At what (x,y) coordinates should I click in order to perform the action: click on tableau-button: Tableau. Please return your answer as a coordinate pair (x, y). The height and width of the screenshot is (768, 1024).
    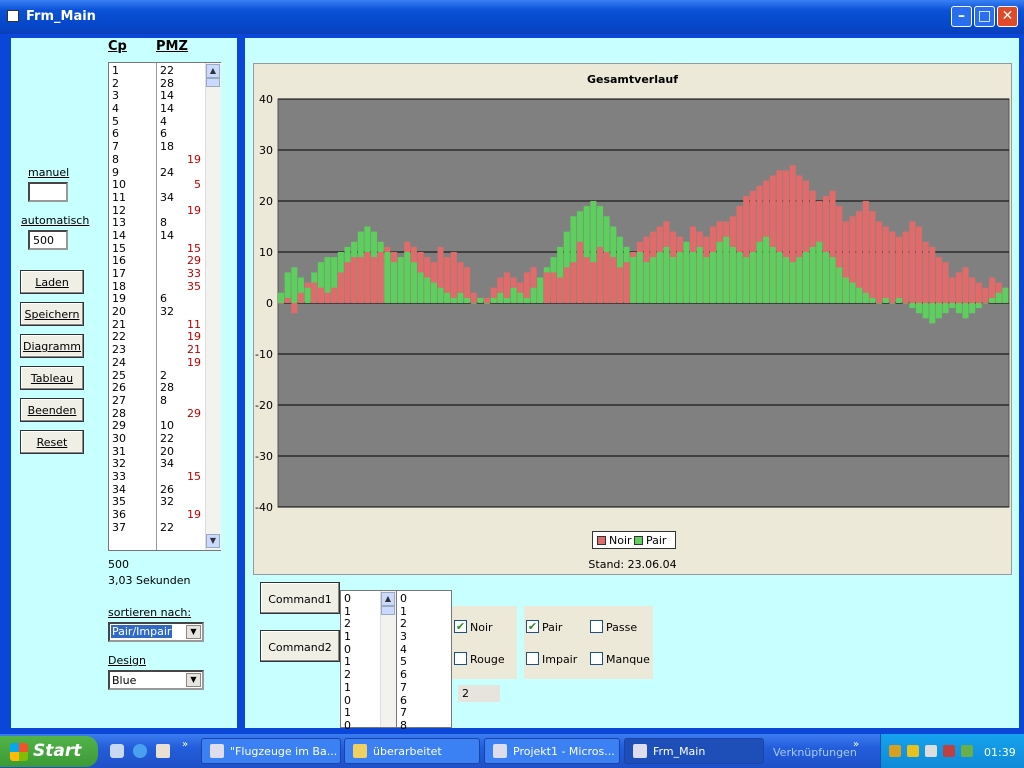
    Looking at the image, I should click on (52, 378).